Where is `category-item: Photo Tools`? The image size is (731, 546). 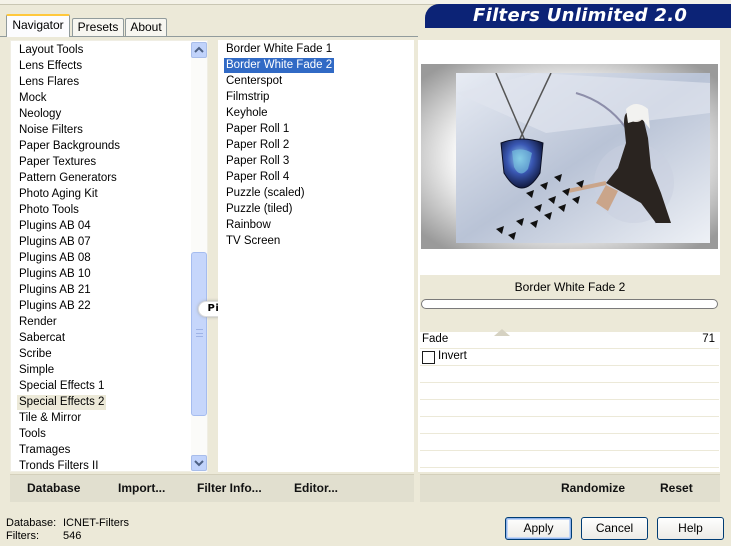
category-item: Photo Tools is located at coordinates (49, 210).